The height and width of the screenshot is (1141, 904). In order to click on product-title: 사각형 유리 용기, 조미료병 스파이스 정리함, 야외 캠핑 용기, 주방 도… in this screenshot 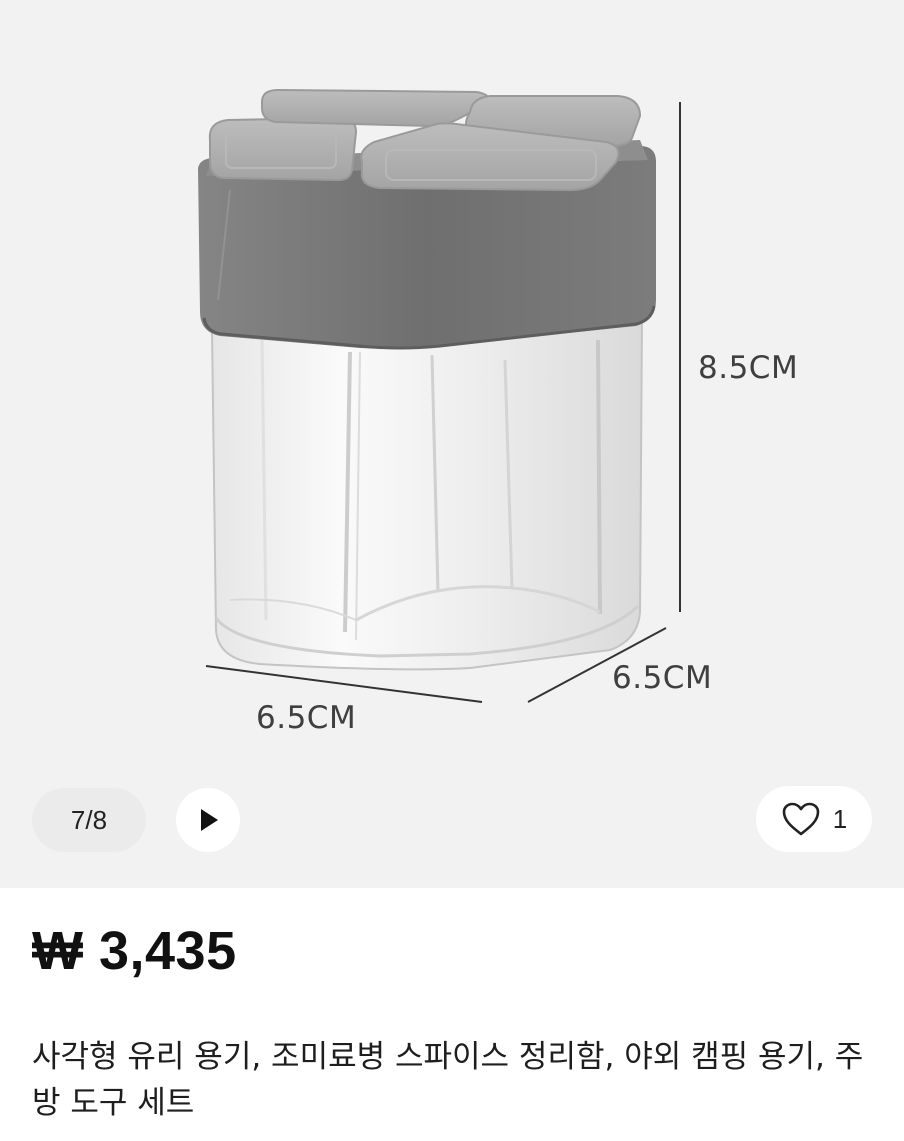, I will do `click(448, 1080)`.